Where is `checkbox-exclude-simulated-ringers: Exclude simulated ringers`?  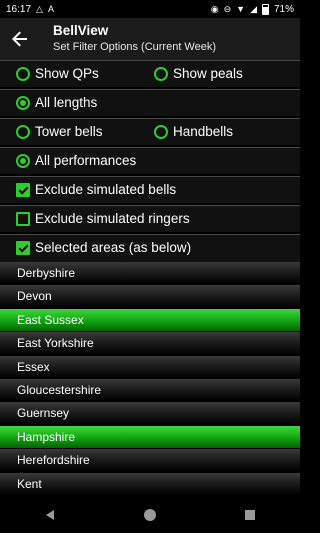
checkbox-exclude-simulated-ringers: Exclude simulated ringers is located at coordinates (103, 218).